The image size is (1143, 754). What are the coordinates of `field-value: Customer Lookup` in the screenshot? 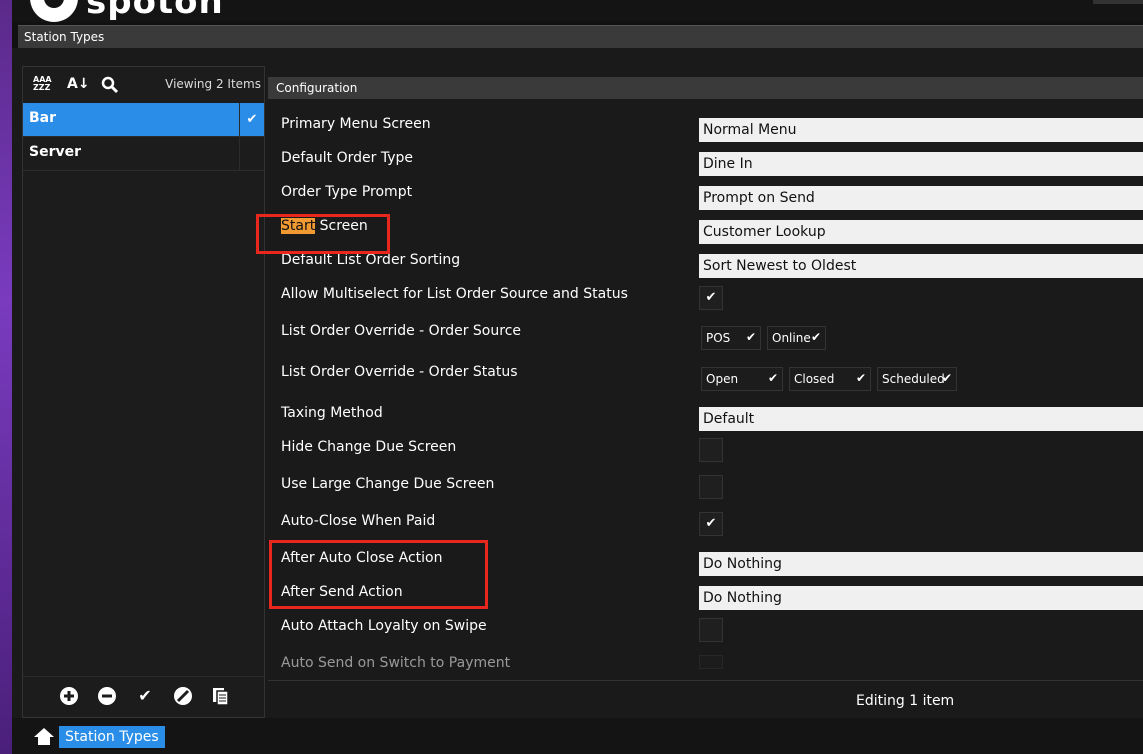 It's located at (764, 232).